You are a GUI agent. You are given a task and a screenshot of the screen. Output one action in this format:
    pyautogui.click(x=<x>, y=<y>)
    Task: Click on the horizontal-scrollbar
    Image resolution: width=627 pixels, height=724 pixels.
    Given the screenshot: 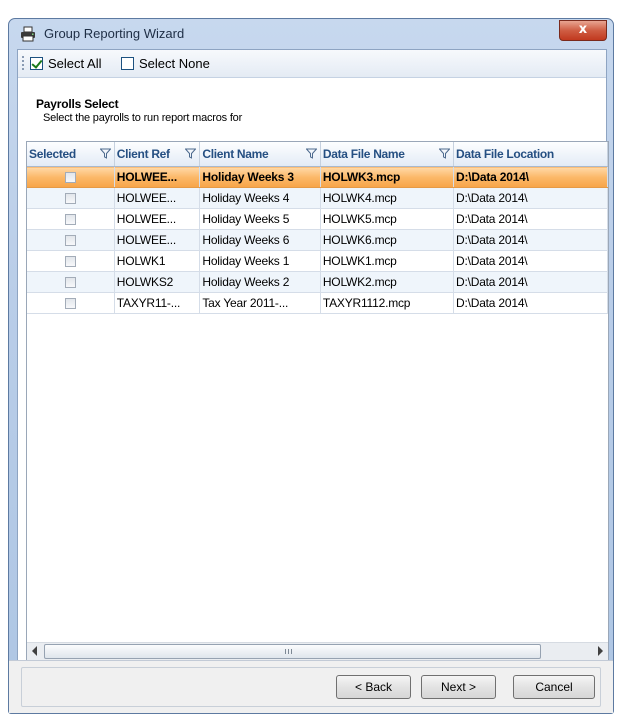 What is the action you would take?
    pyautogui.click(x=317, y=651)
    